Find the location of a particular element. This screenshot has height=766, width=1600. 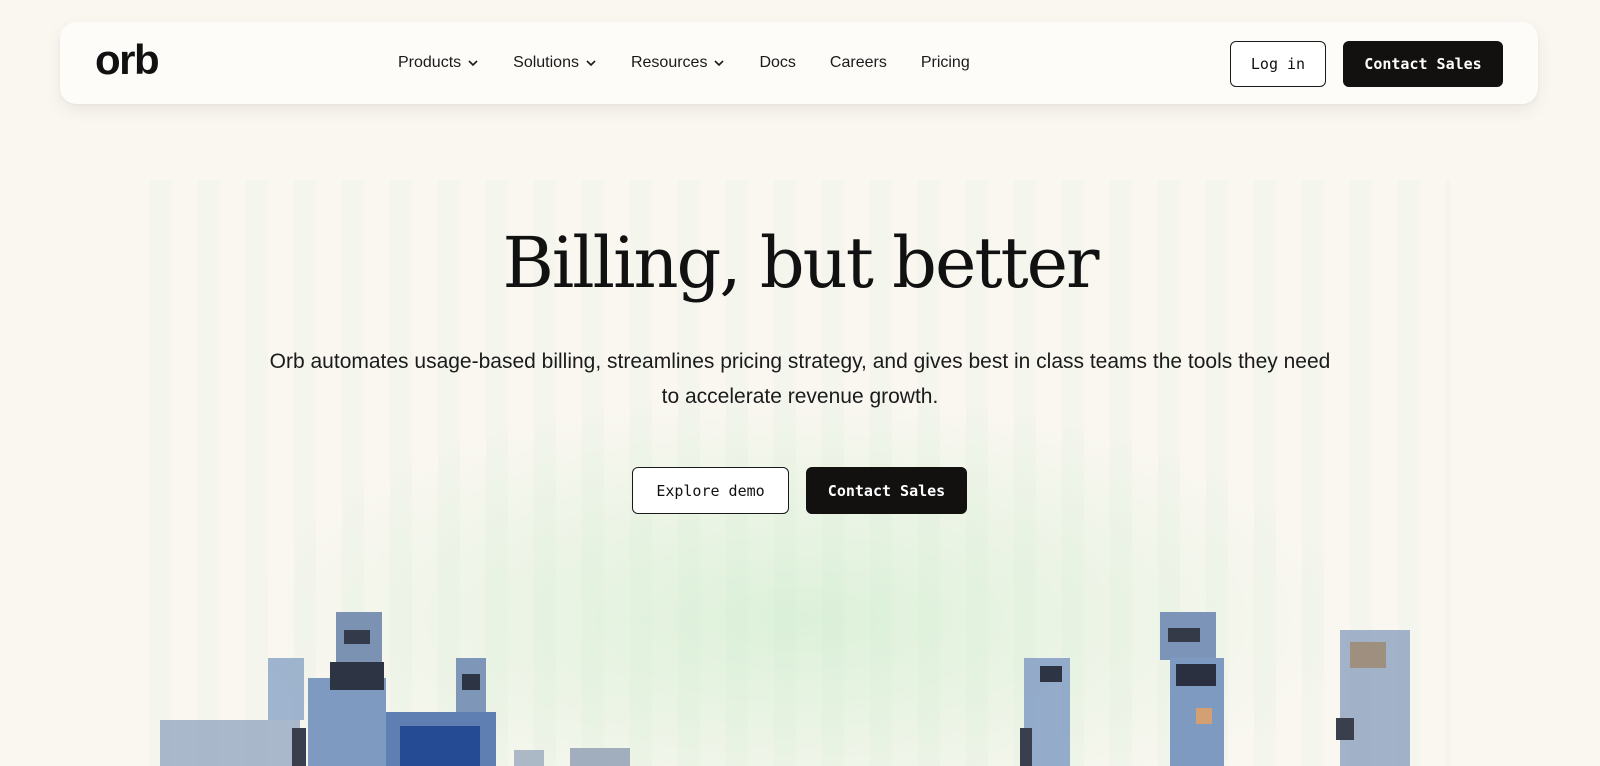

orb-logo: orb is located at coordinates (127, 60).